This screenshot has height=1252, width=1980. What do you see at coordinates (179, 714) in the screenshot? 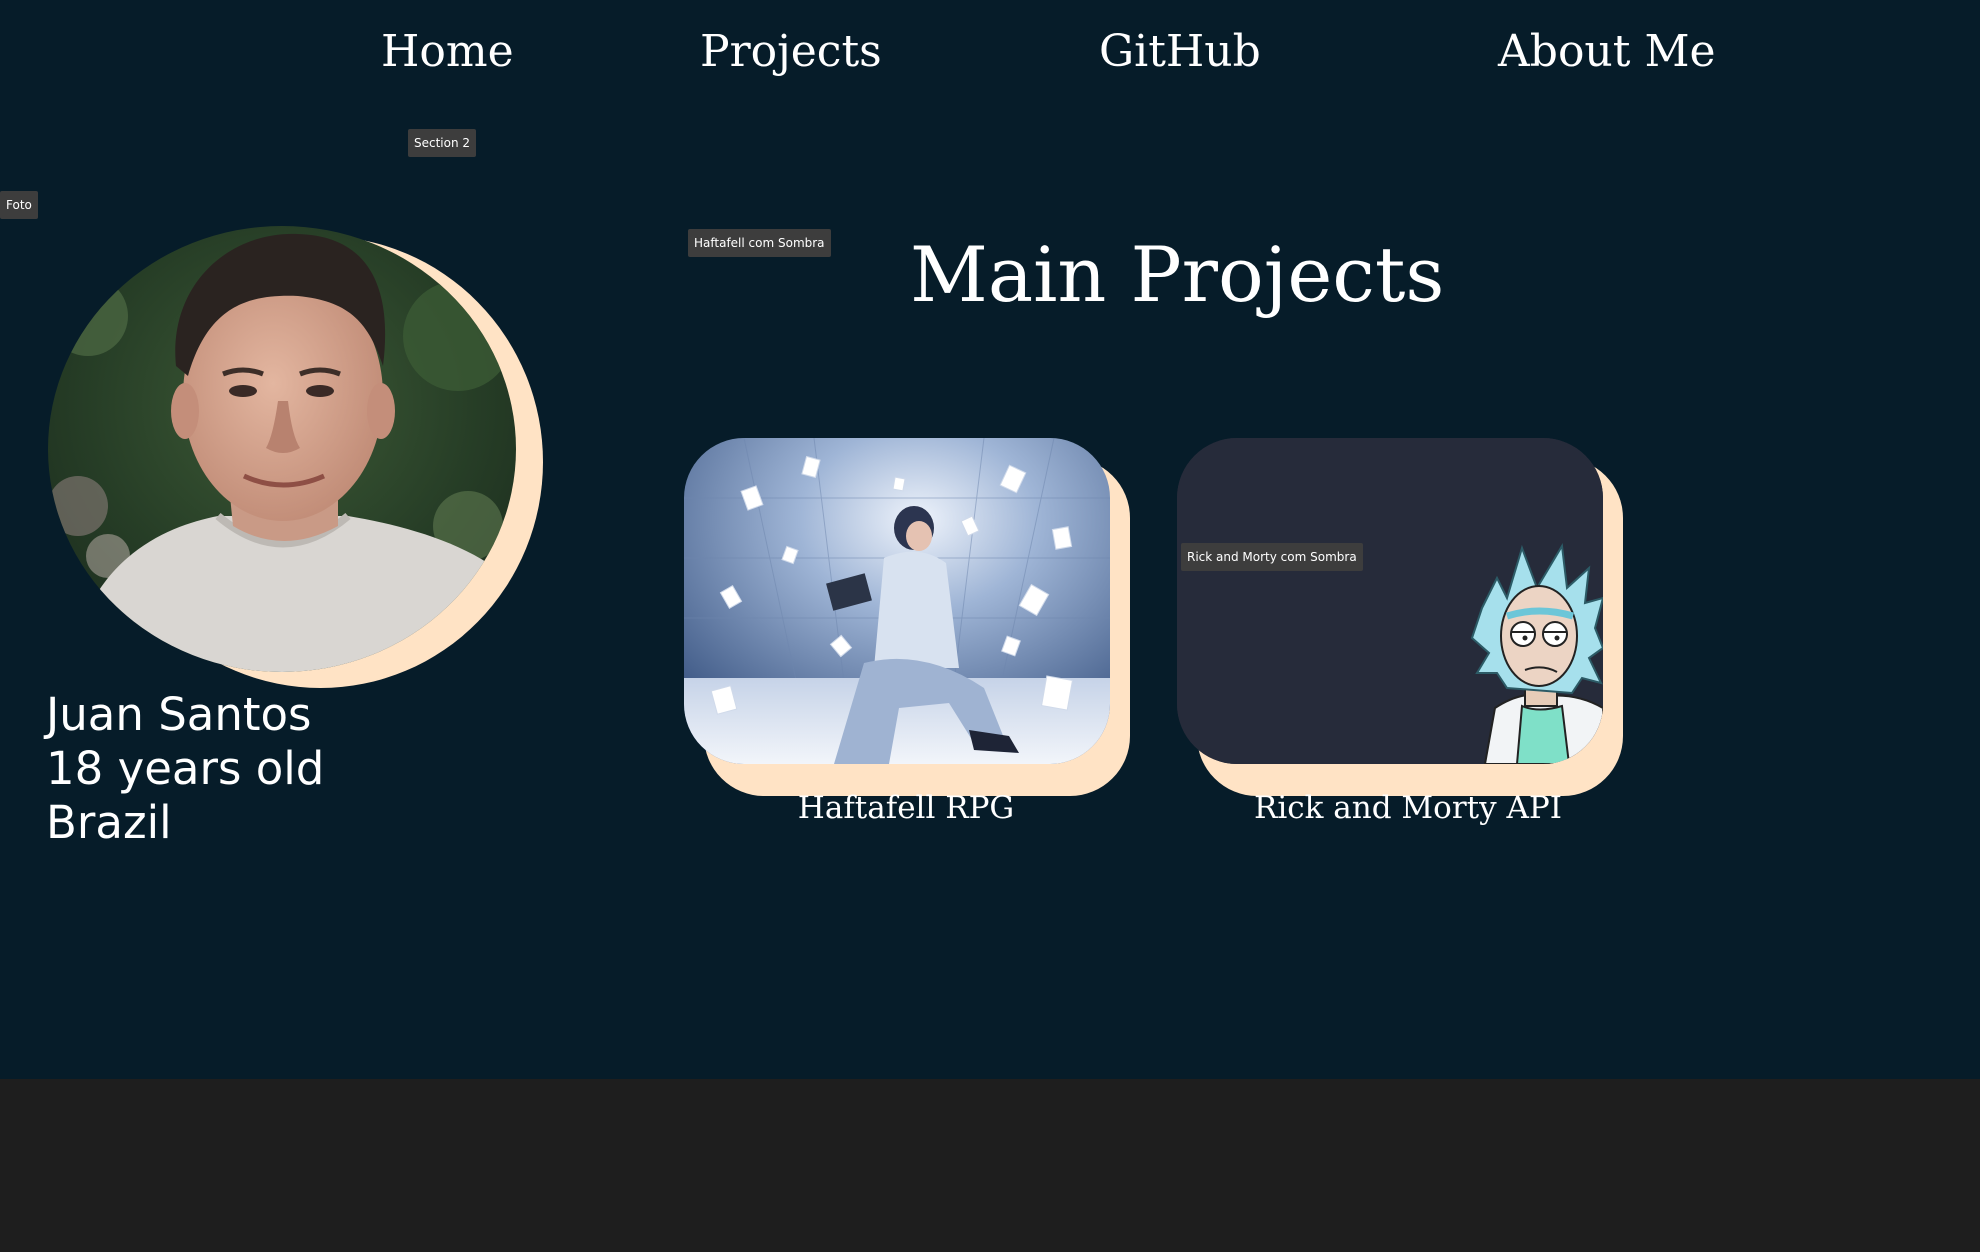
I see `profile-name: Juan Santos` at bounding box center [179, 714].